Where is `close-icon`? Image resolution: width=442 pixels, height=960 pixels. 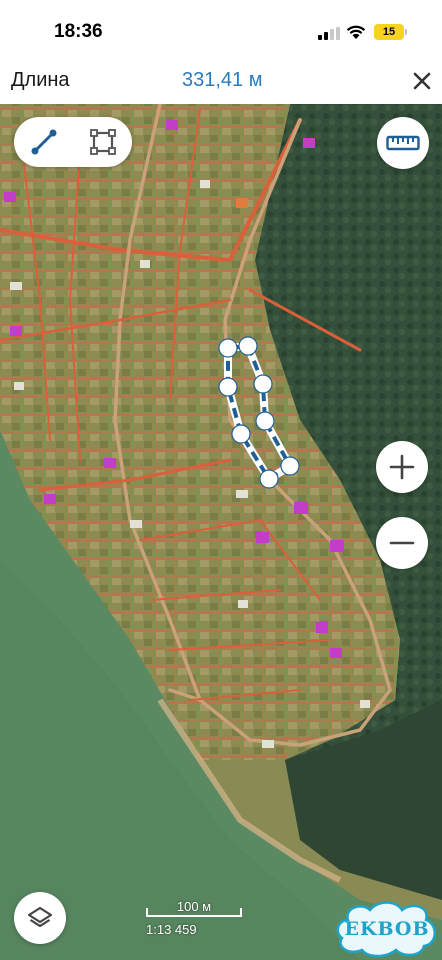 close-icon is located at coordinates (422, 81).